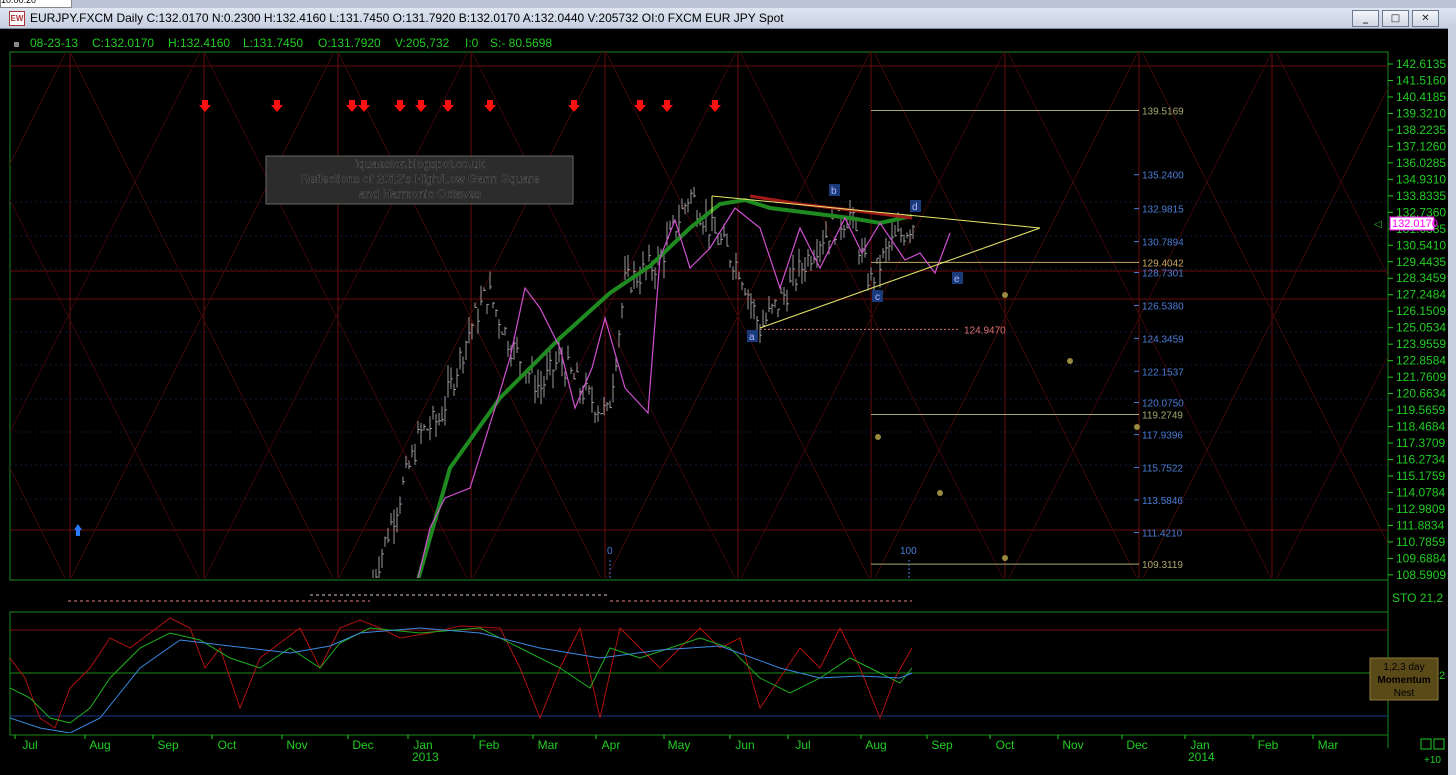  I want to click on stoch-green-line, so click(461, 675).